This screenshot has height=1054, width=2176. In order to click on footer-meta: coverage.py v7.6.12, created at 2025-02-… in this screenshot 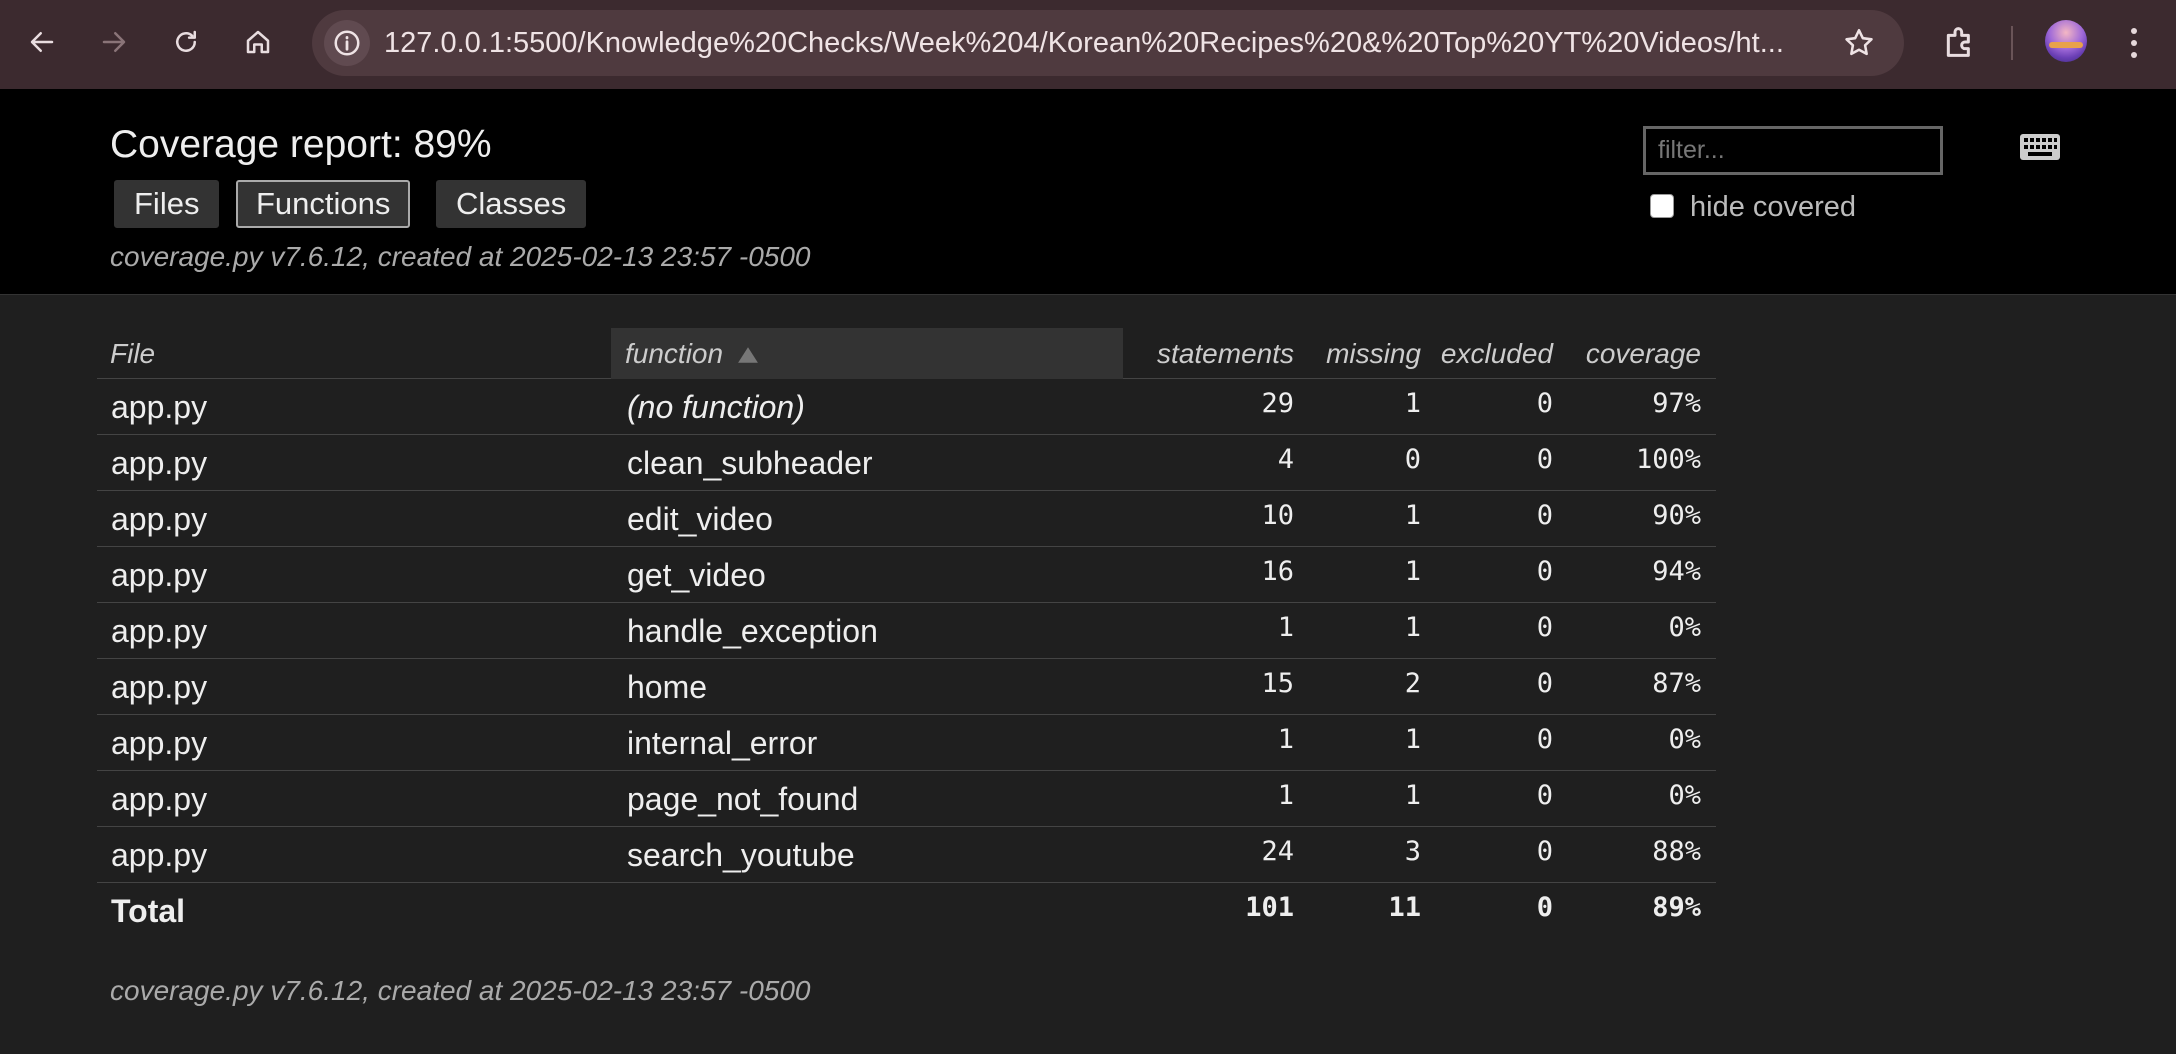, I will do `click(460, 990)`.